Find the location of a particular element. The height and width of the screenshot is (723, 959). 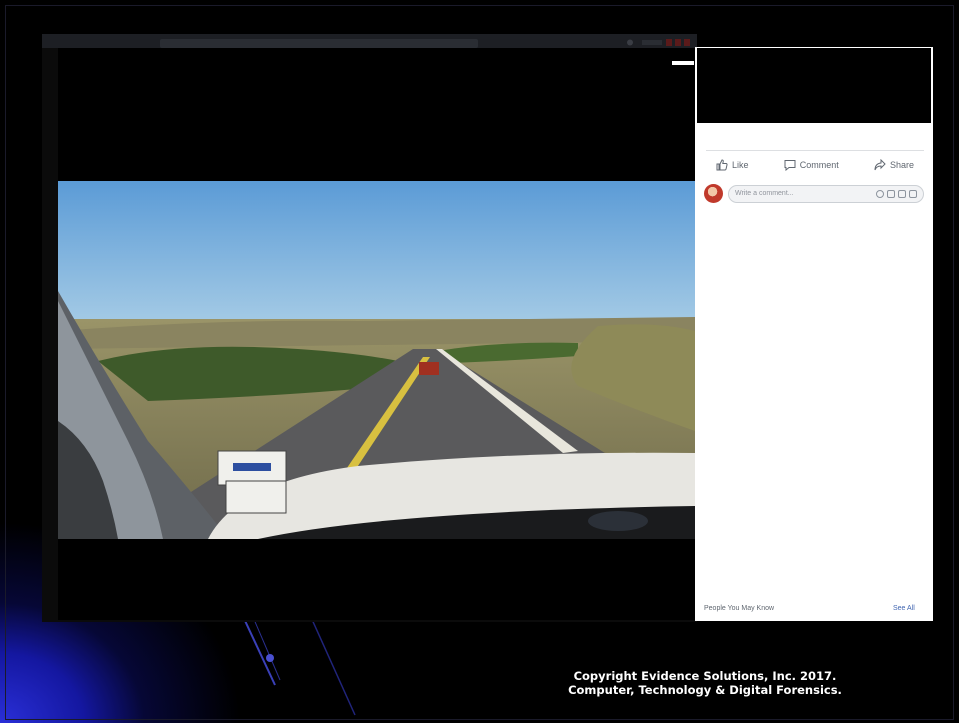

emoji-icon is located at coordinates (880, 193).